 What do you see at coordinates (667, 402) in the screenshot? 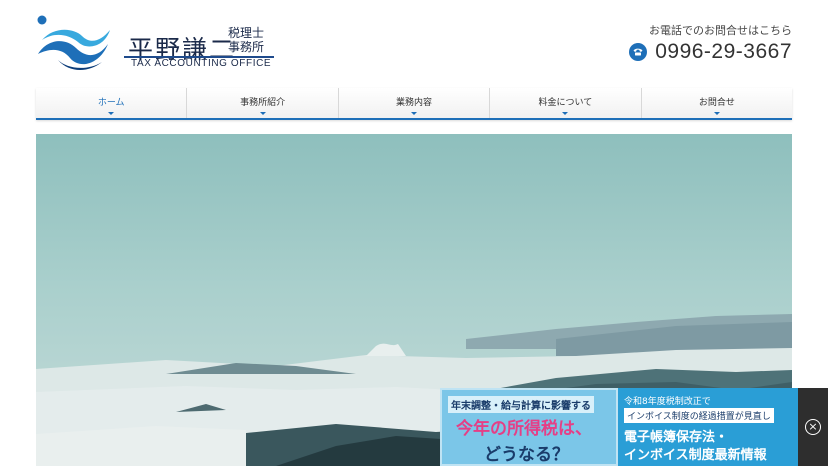
I see `banner-line1: 令和8年度税制改正で` at bounding box center [667, 402].